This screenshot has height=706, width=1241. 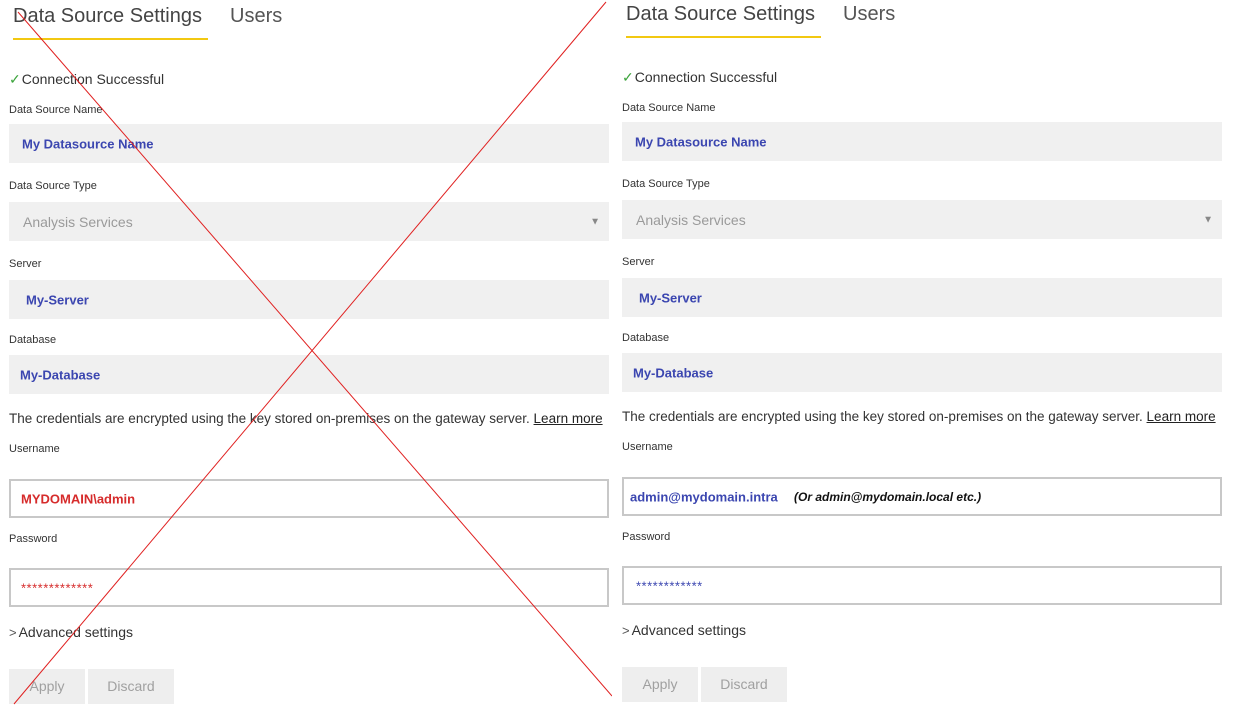 I want to click on username-input: MYDOMAIN\admin, so click(x=309, y=498).